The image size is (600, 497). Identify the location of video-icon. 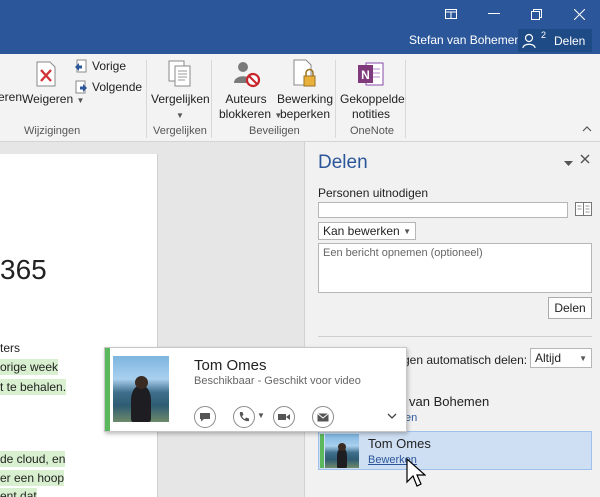
(284, 417).